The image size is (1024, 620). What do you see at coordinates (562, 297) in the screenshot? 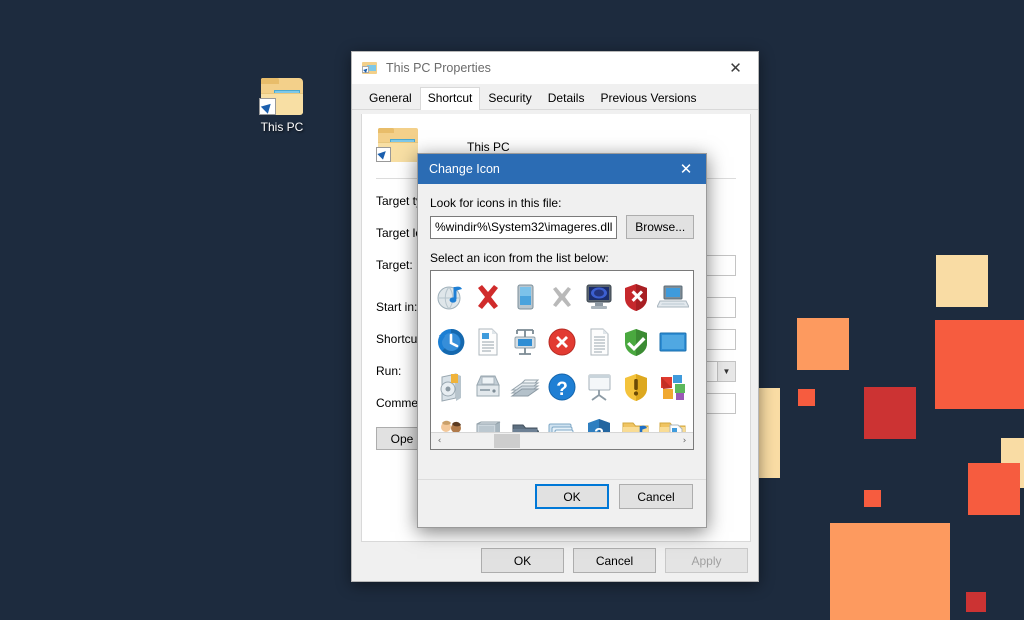
I see `gray-x-icon` at bounding box center [562, 297].